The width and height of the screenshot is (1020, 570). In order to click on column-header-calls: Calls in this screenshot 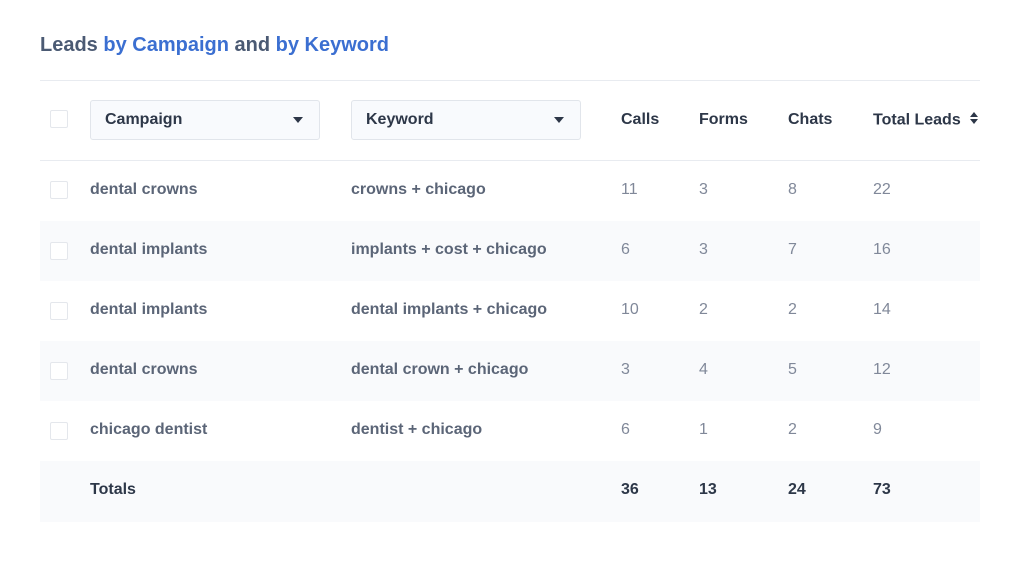, I will do `click(640, 119)`.